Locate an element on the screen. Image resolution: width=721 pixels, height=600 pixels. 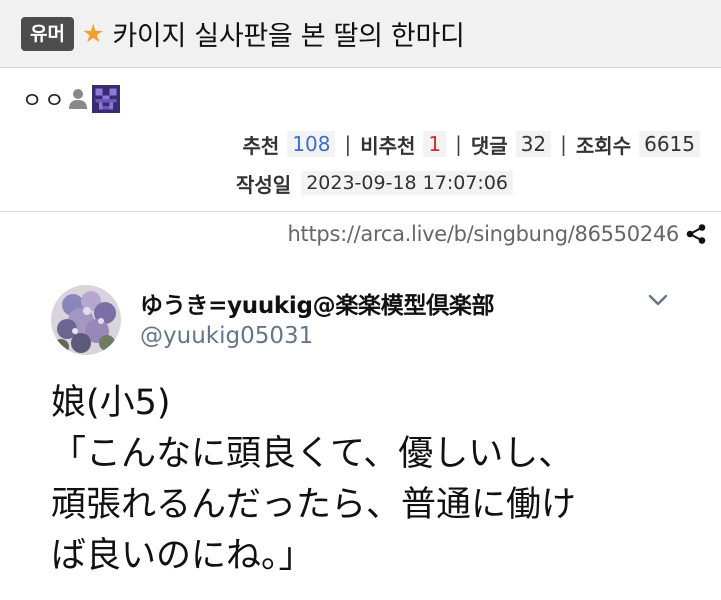
comments-label: 댓글 is located at coordinates (489, 145).